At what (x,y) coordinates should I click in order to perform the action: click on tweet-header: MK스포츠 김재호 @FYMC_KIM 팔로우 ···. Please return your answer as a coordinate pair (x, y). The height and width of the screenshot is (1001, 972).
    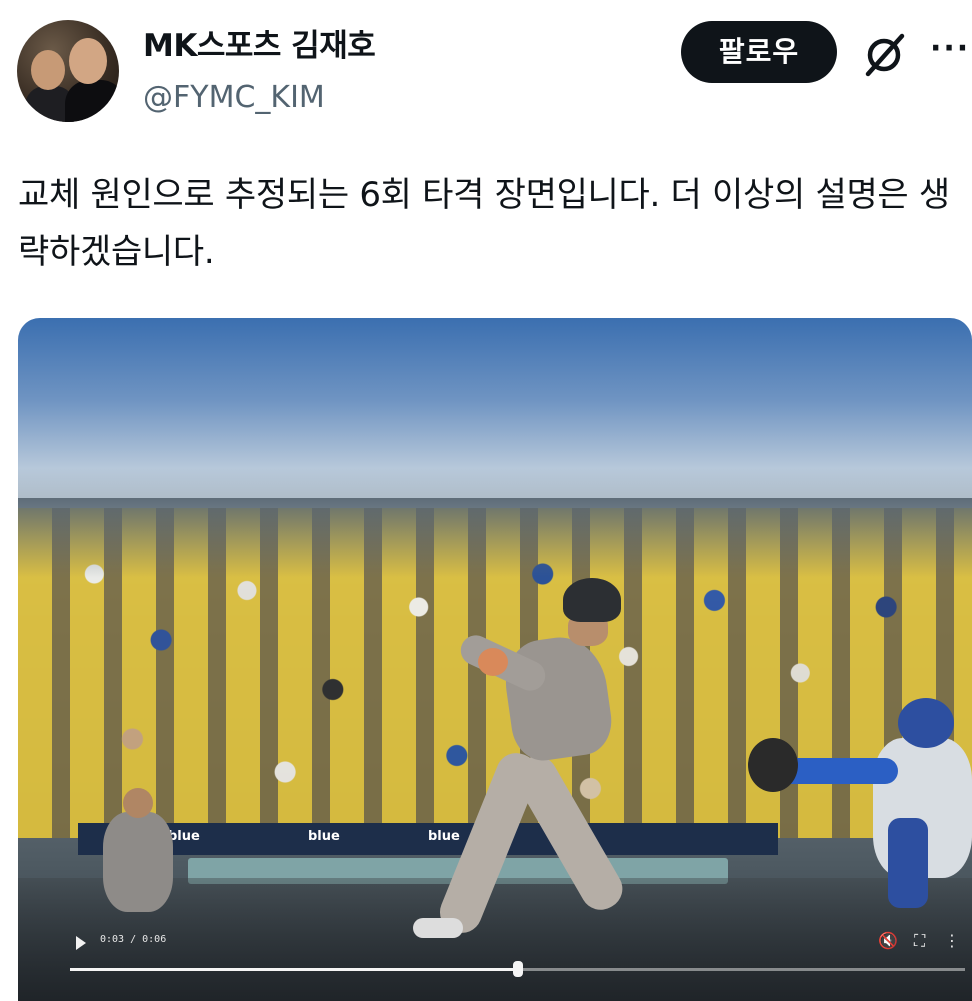
    Looking at the image, I should click on (486, 70).